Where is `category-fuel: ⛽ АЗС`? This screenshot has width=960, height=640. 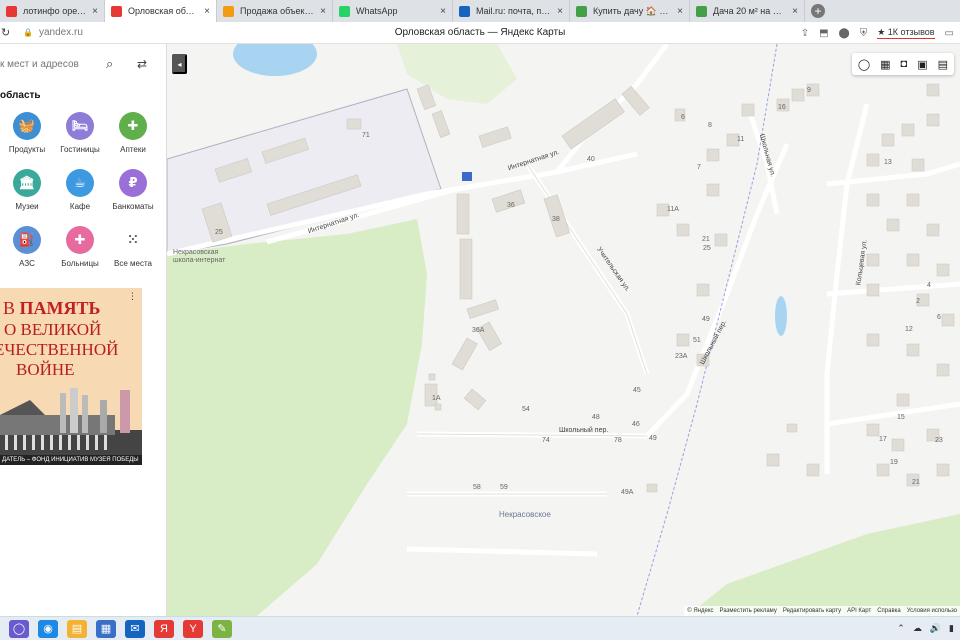
category-fuel: ⛽ АЗС is located at coordinates (27, 247).